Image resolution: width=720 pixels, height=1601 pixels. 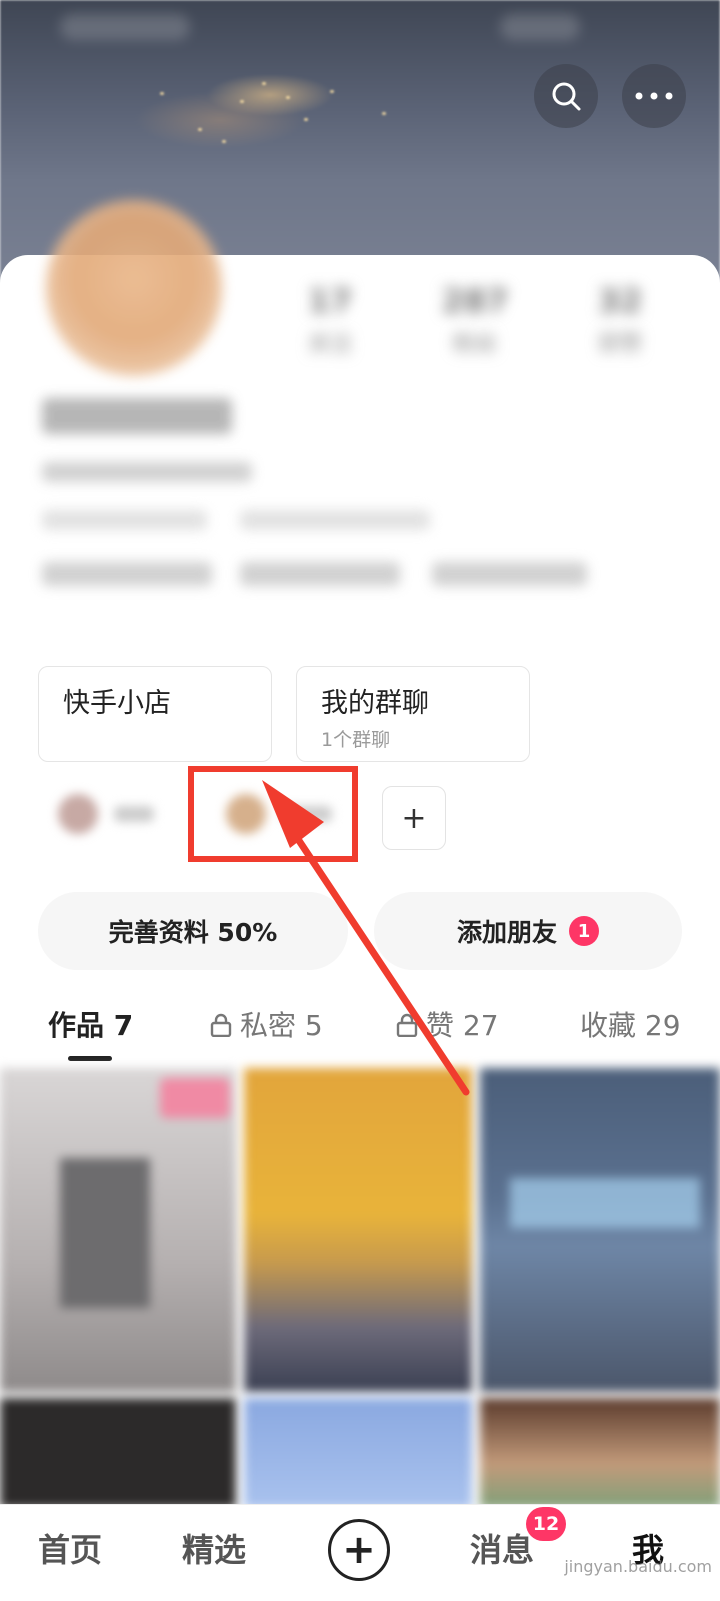 I want to click on bottom-navigation: 首页 精选 + 消息 12 我 jingyan.baidu.com, so click(x=360, y=1552).